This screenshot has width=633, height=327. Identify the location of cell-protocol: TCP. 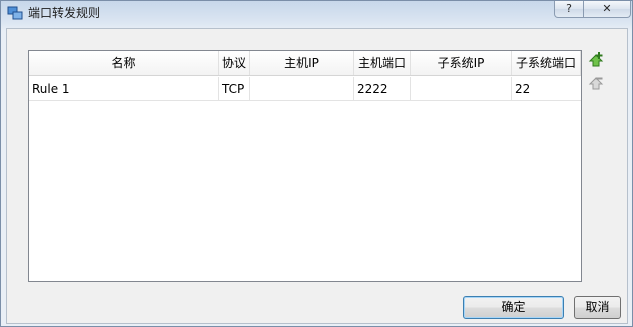
(234, 88).